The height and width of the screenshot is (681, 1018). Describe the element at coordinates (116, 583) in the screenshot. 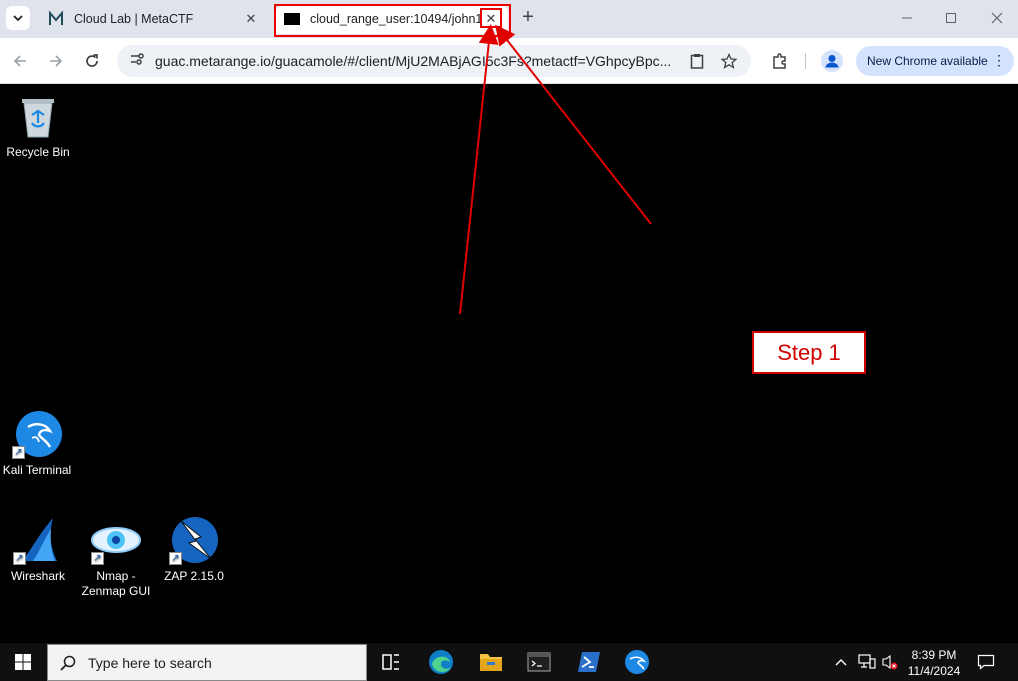

I see `desktop-icon-label: Nmap - Zenmap GUI` at that location.